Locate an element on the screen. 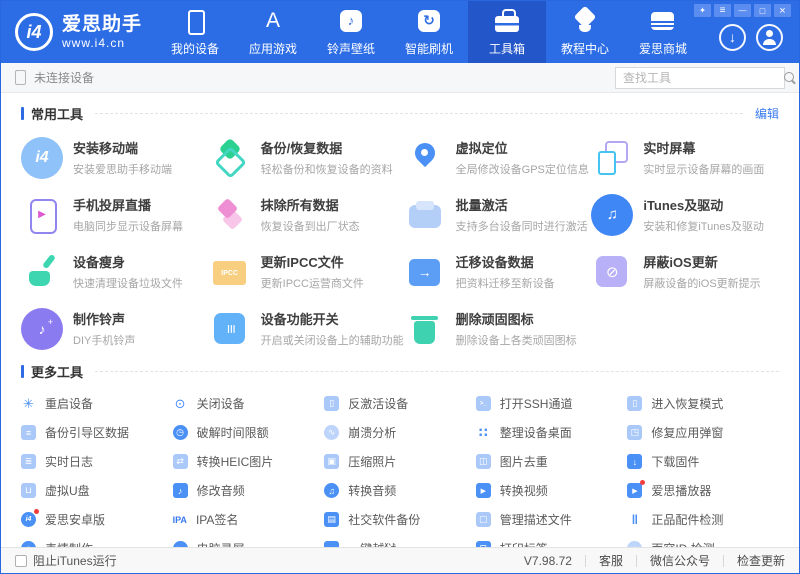 Image resolution: width=800 pixels, height=574 pixels. nav-label: 铃声壁纸 is located at coordinates (351, 48).